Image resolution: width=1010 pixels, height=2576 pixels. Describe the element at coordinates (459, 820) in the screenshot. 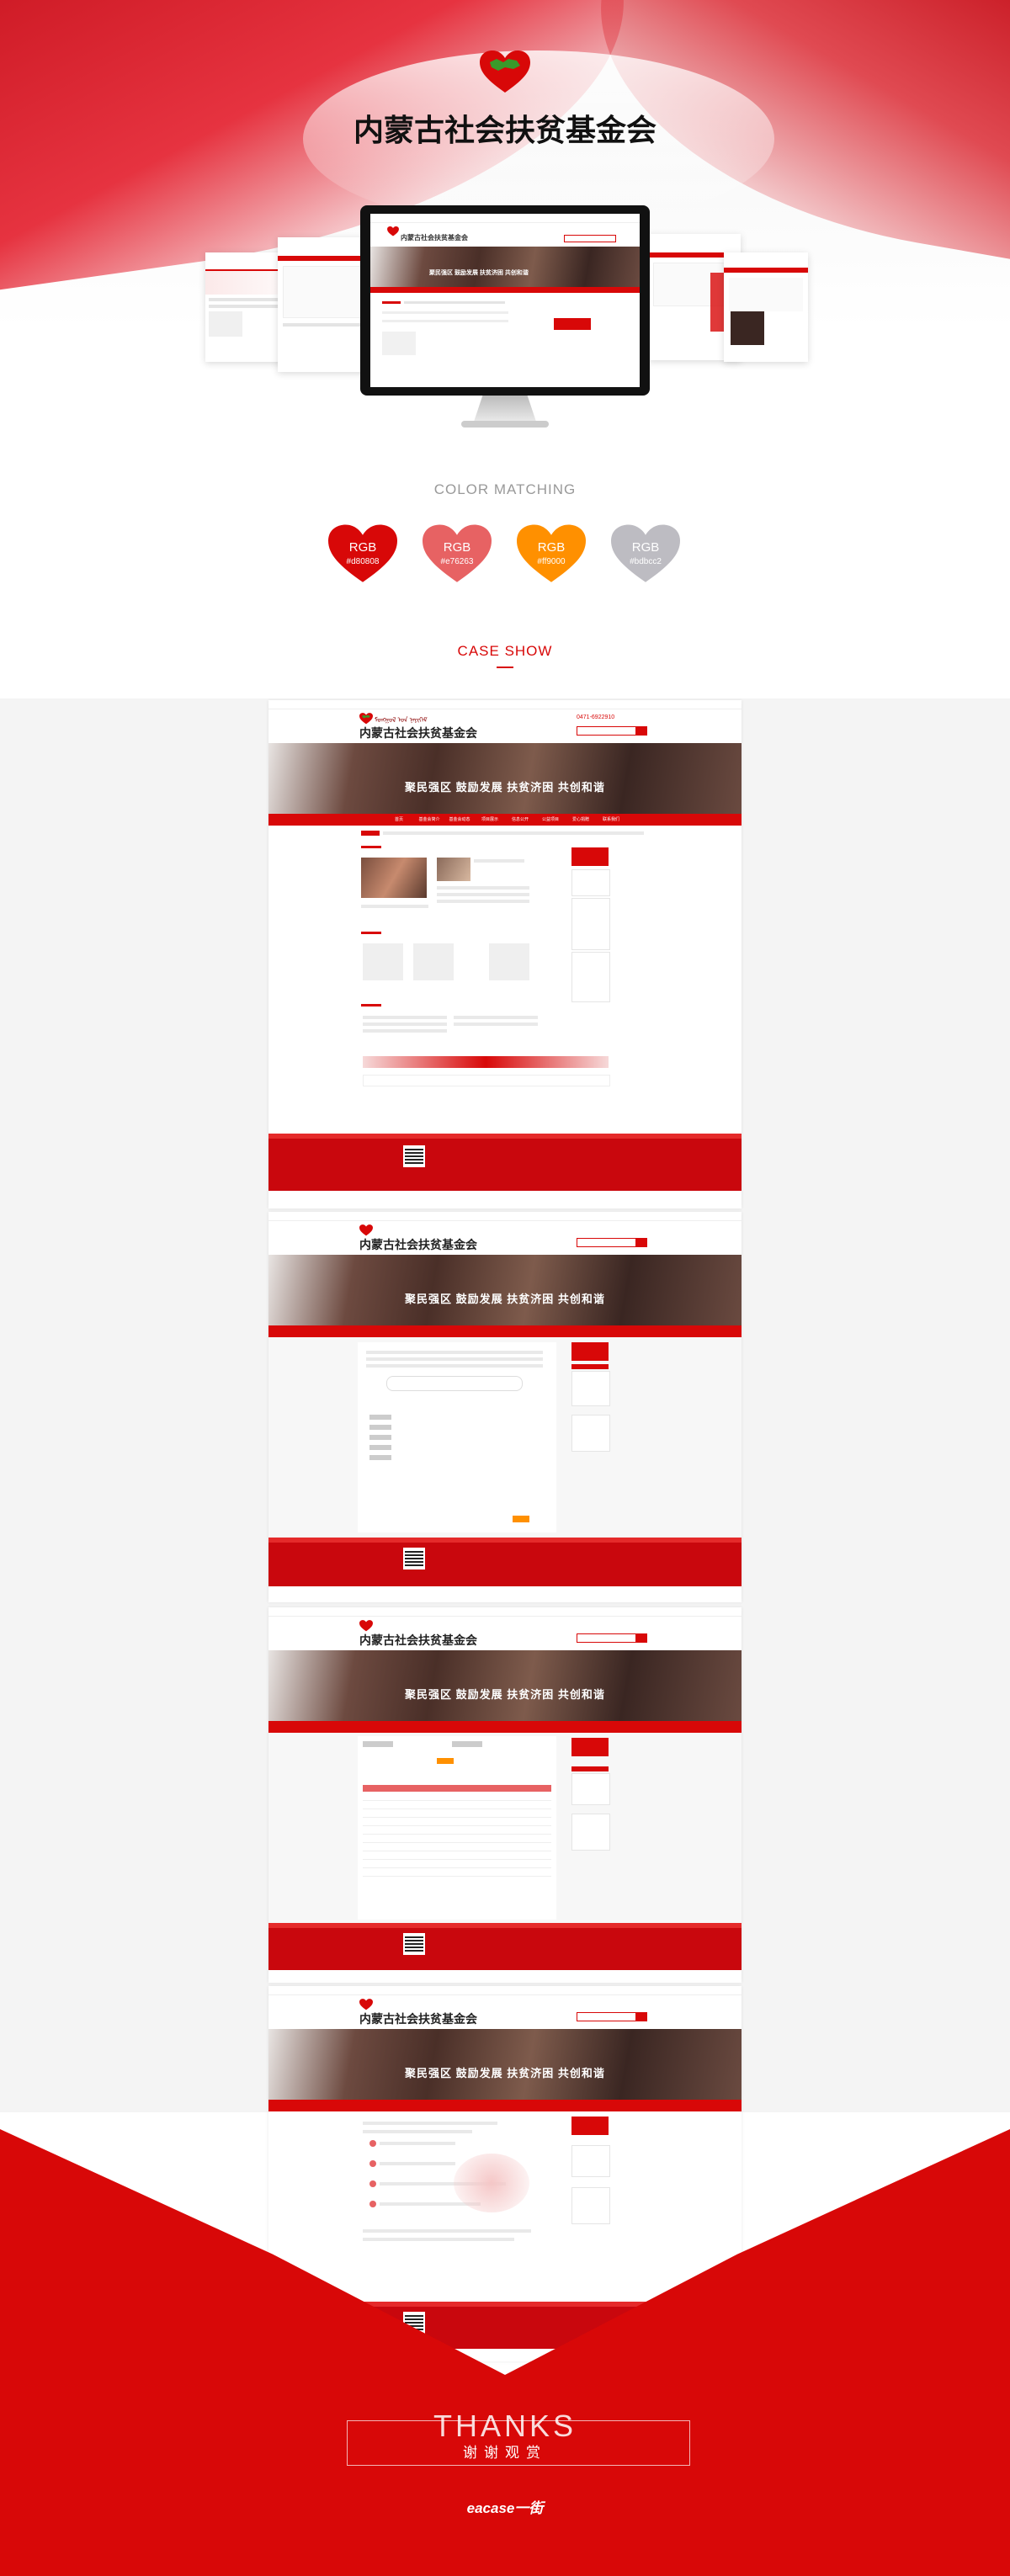

I see `nav-item: 基金会动态` at that location.